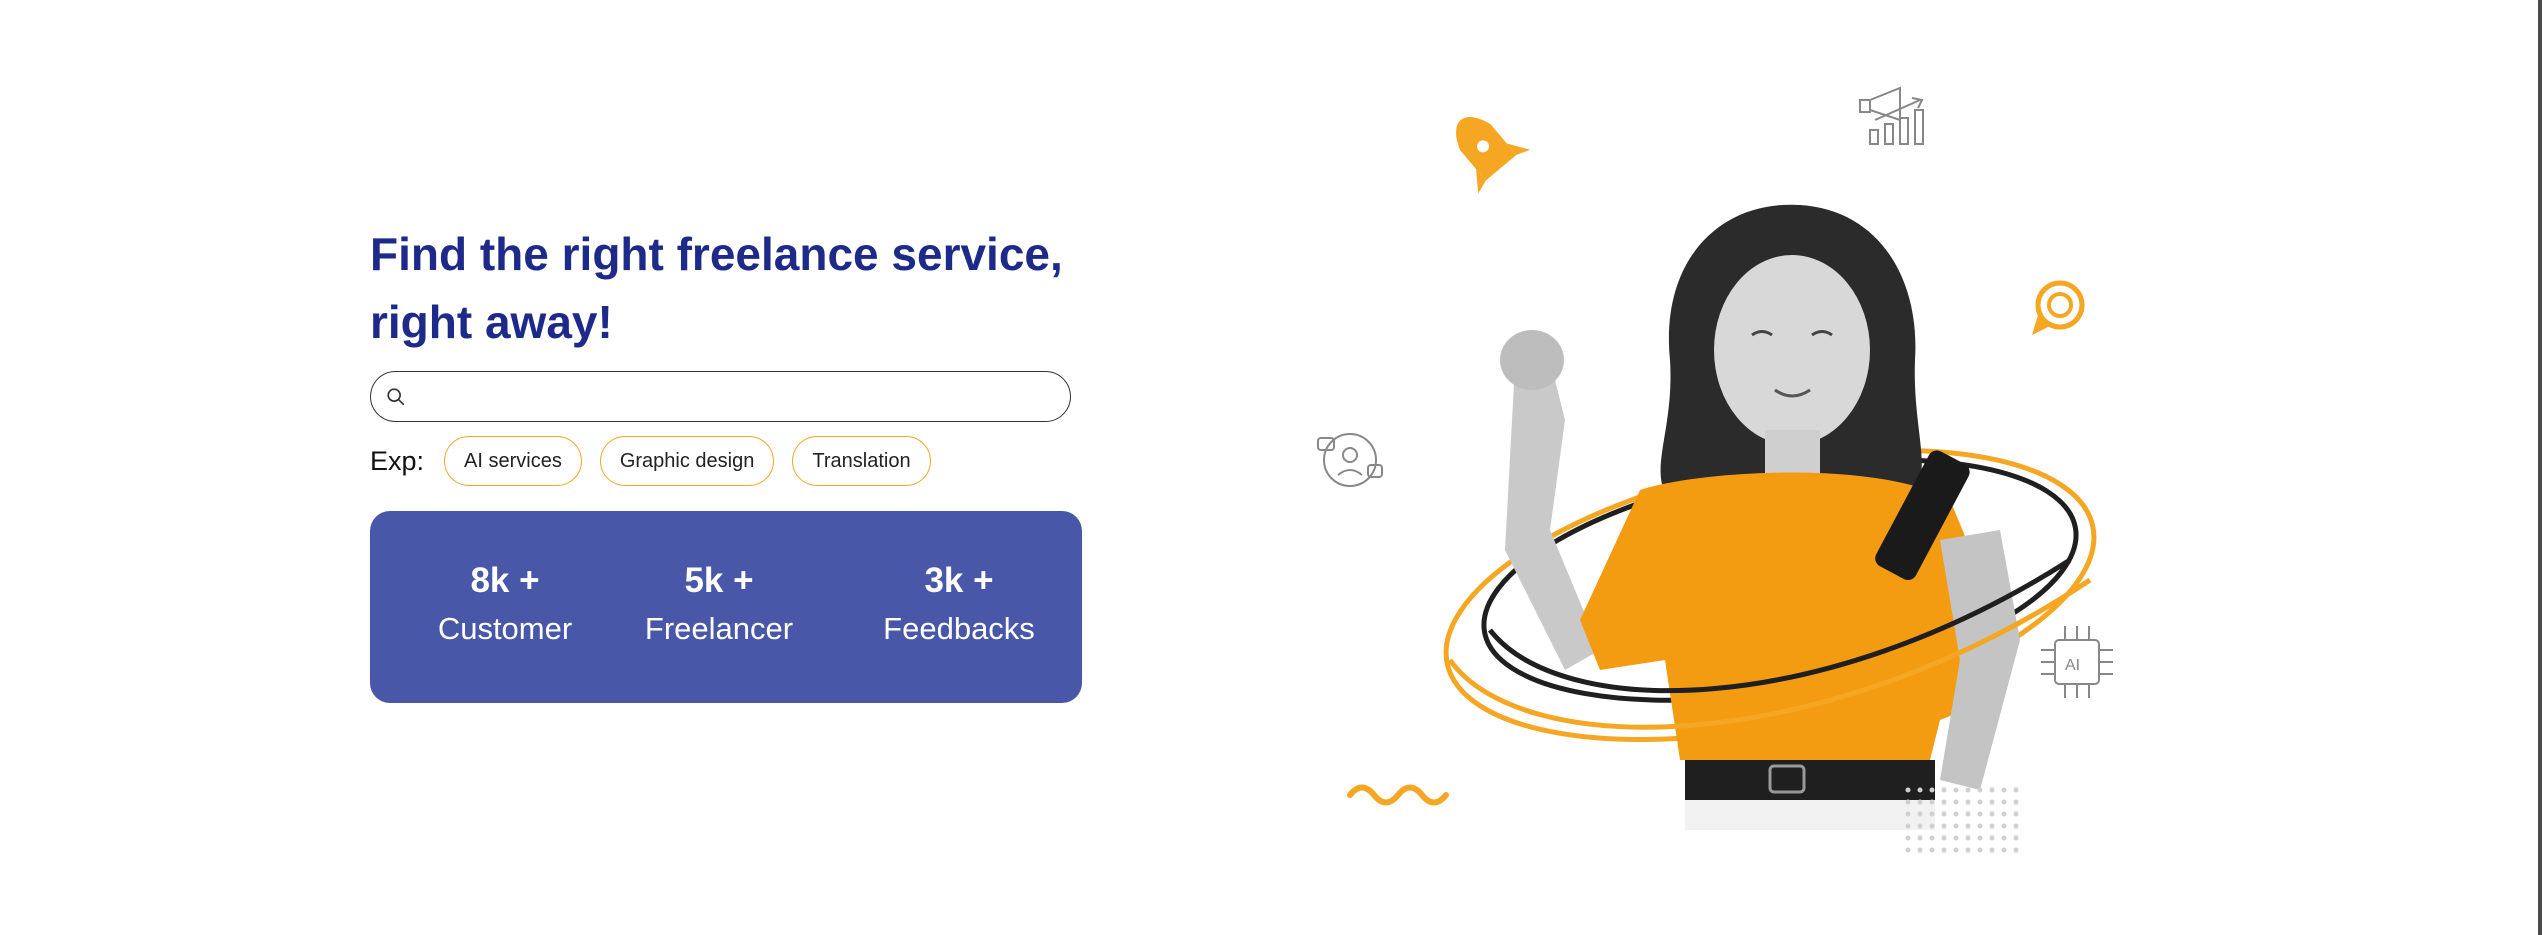  Describe the element at coordinates (2058, 307) in the screenshot. I see `lightbulb-target-icon` at that location.